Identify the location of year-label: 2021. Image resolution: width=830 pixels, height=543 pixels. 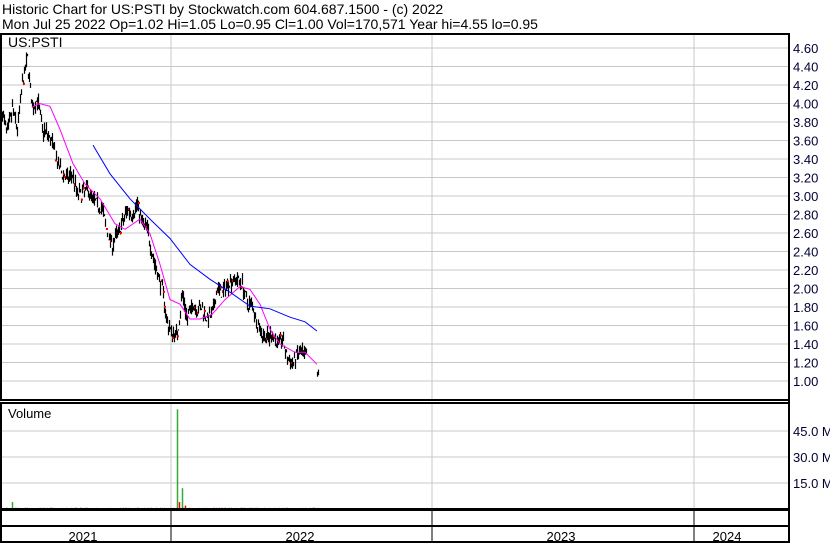
(83, 536).